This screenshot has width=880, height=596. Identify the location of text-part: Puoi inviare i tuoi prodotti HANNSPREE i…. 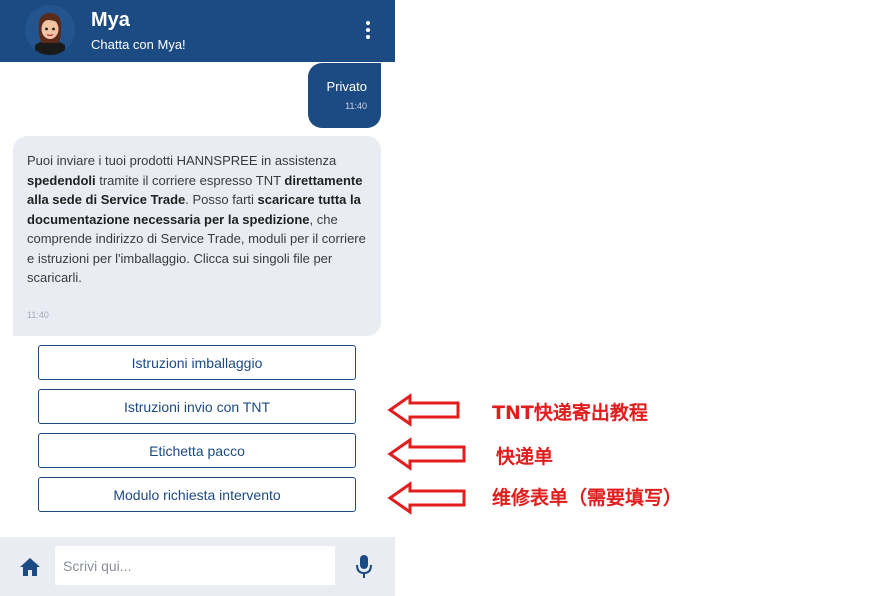
(182, 160).